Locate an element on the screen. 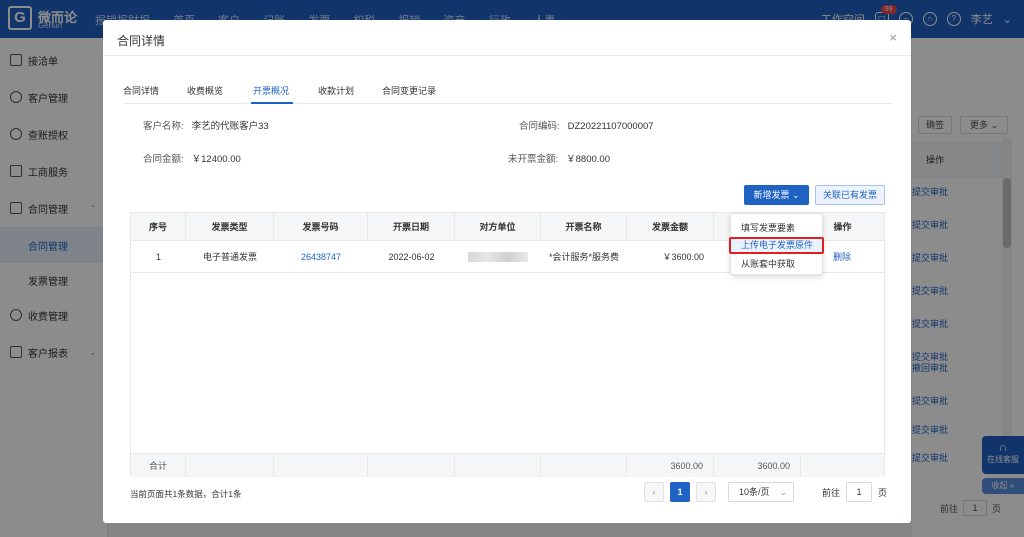 The width and height of the screenshot is (1024, 537). contract-code-field: 合同编码: DZ20221107000007 is located at coordinates (586, 125).